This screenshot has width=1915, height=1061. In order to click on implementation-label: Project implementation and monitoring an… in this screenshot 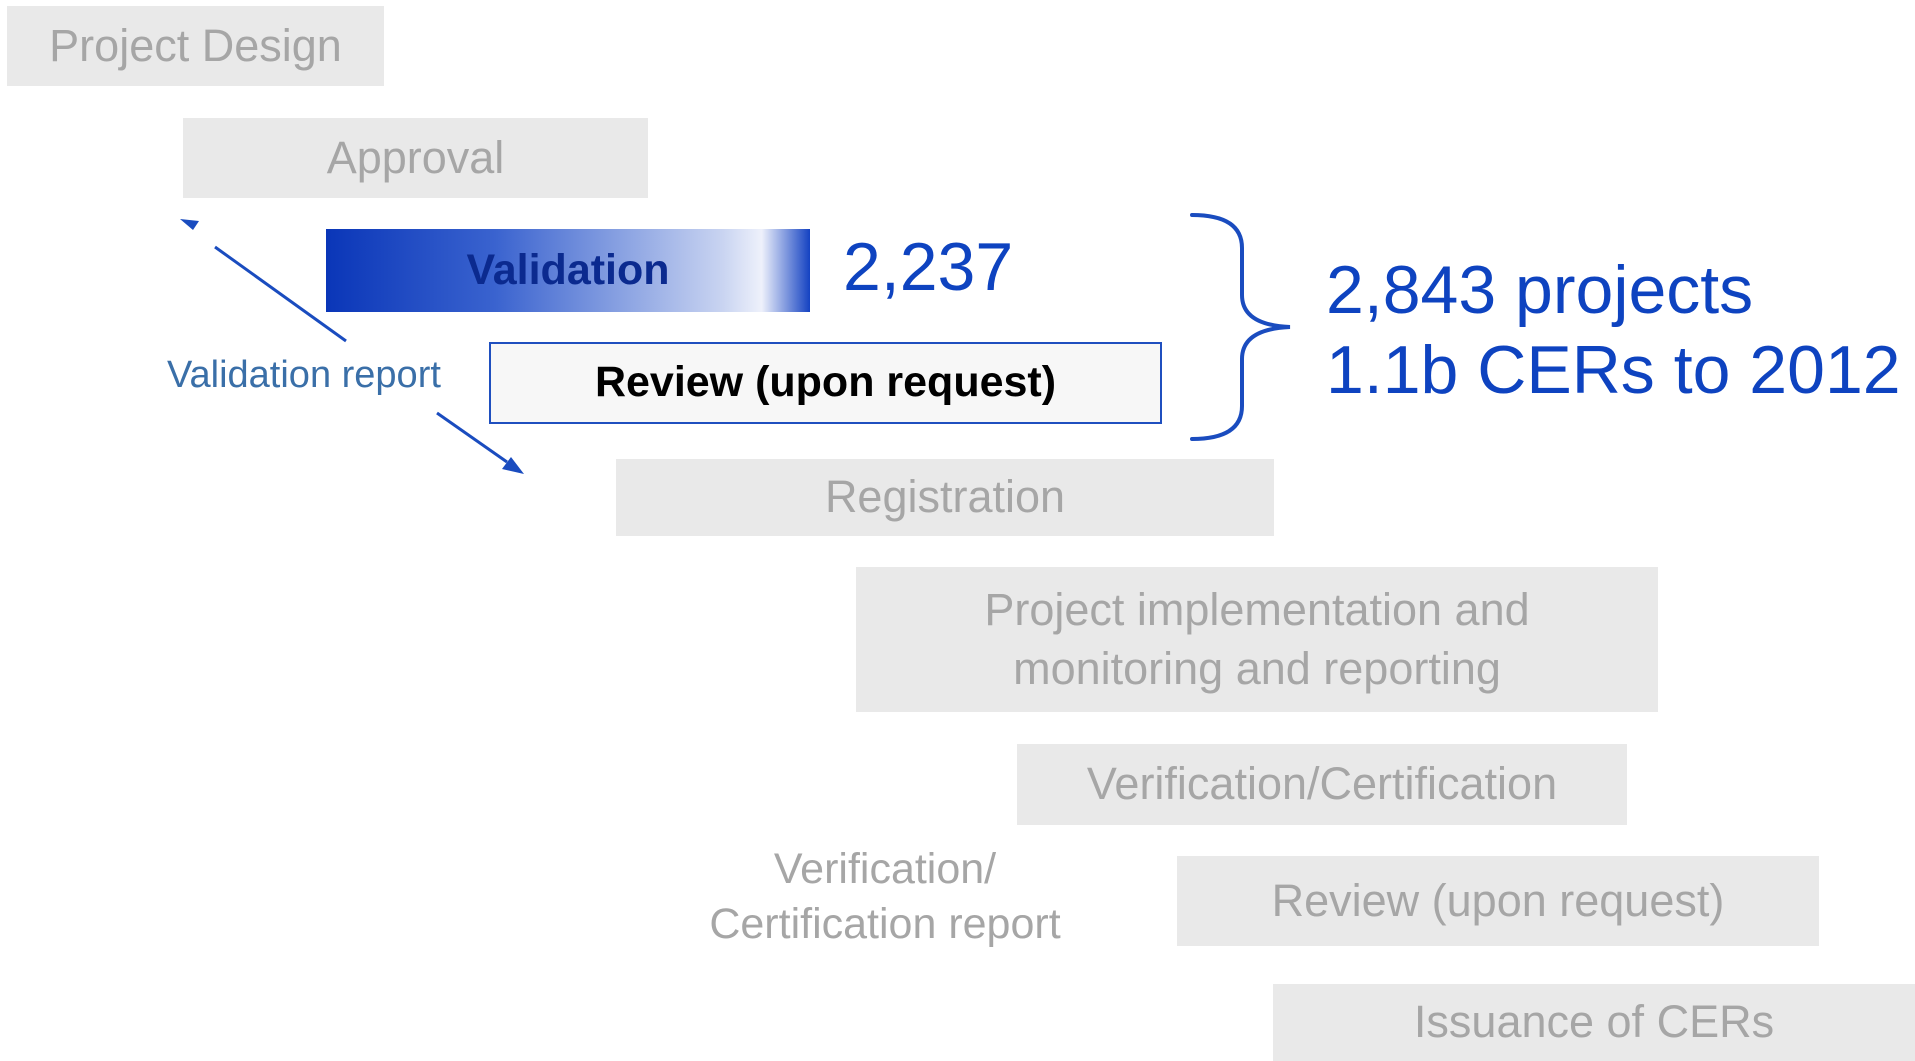, I will do `click(1256, 639)`.